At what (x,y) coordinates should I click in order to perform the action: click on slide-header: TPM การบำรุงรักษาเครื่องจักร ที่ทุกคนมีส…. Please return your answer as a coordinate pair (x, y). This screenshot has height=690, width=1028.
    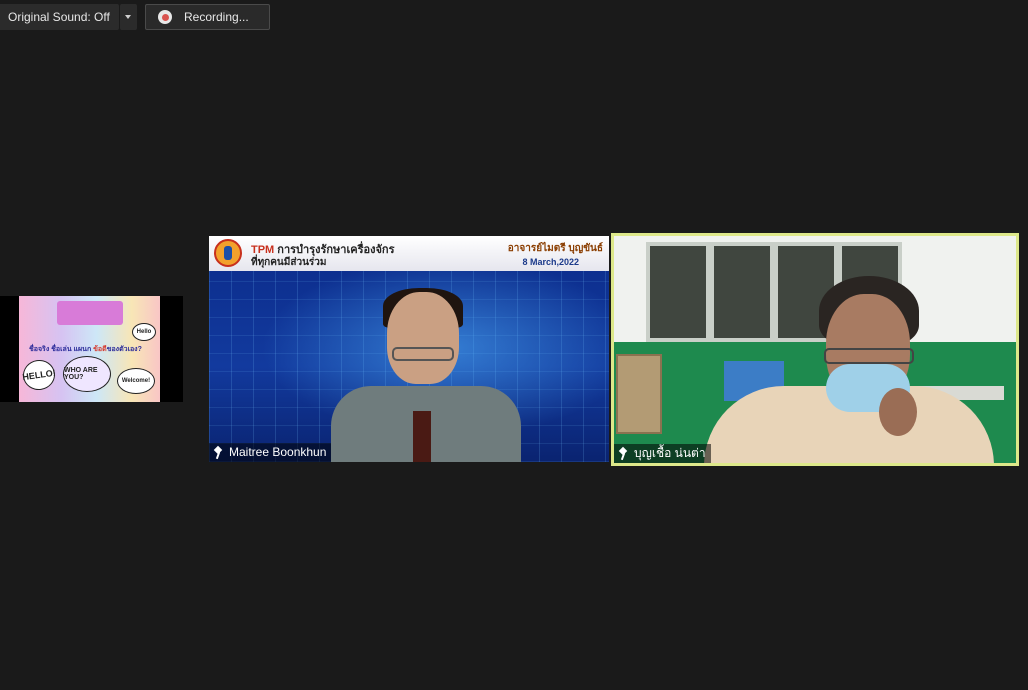
    Looking at the image, I should click on (409, 253).